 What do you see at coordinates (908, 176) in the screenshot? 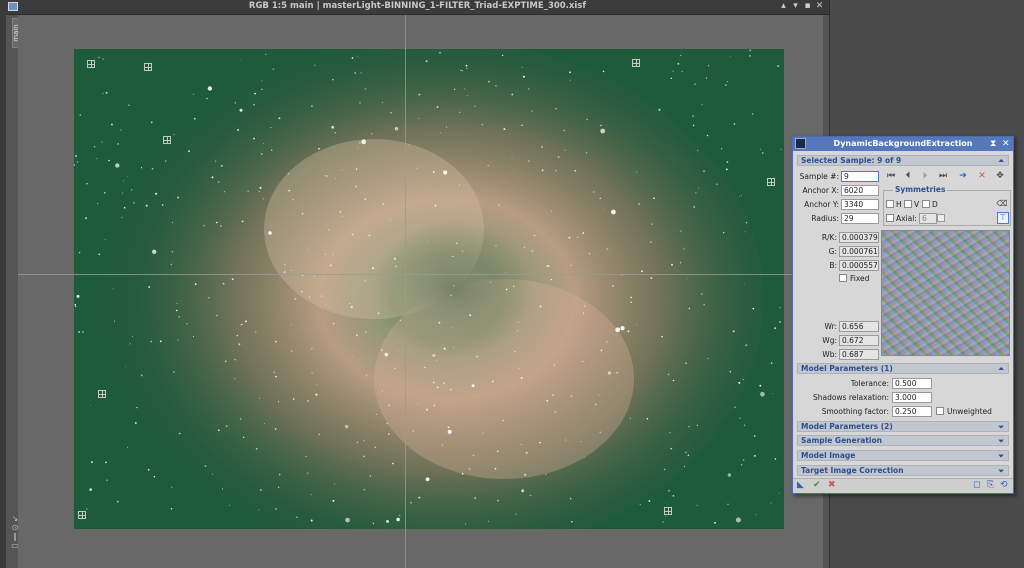
I see `previous-sample-icon: ⏴` at bounding box center [908, 176].